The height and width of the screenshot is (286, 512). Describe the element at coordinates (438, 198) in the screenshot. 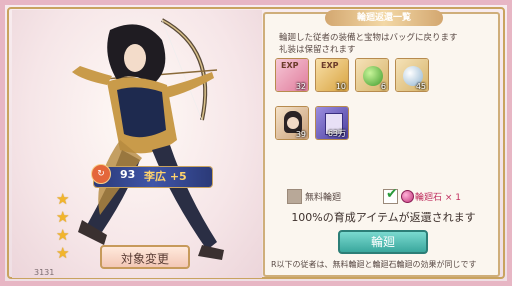

I see `stone-rebirth-label: 輪廻石 × 1` at that location.